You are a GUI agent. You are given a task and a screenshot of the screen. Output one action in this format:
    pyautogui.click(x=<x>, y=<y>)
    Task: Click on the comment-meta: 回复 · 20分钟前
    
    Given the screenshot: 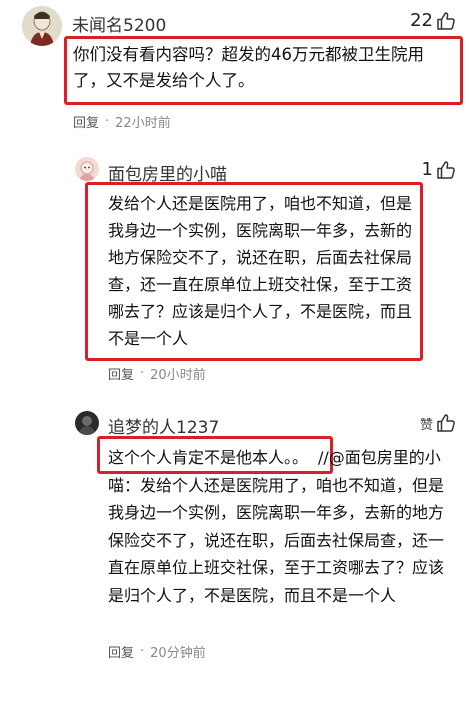 What is the action you would take?
    pyautogui.click(x=157, y=651)
    